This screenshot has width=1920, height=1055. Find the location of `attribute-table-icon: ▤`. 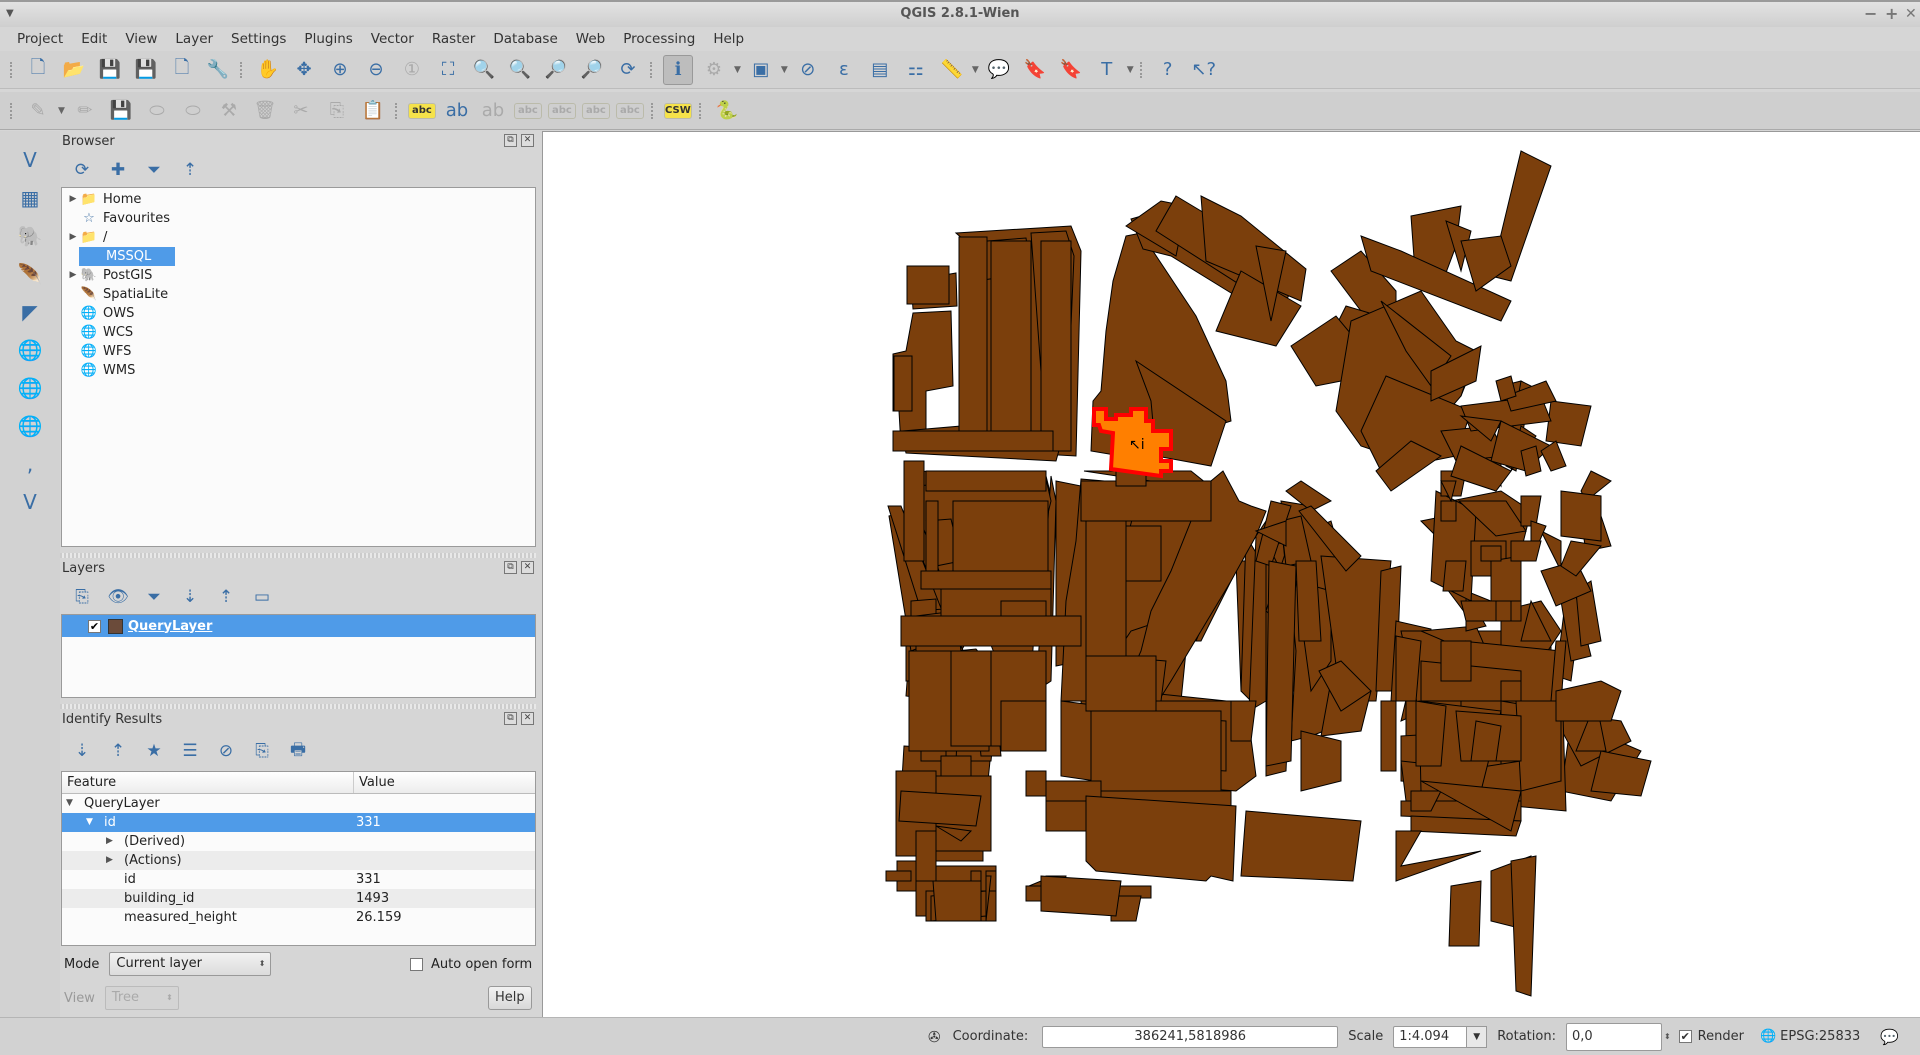

attribute-table-icon: ▤ is located at coordinates (880, 70).